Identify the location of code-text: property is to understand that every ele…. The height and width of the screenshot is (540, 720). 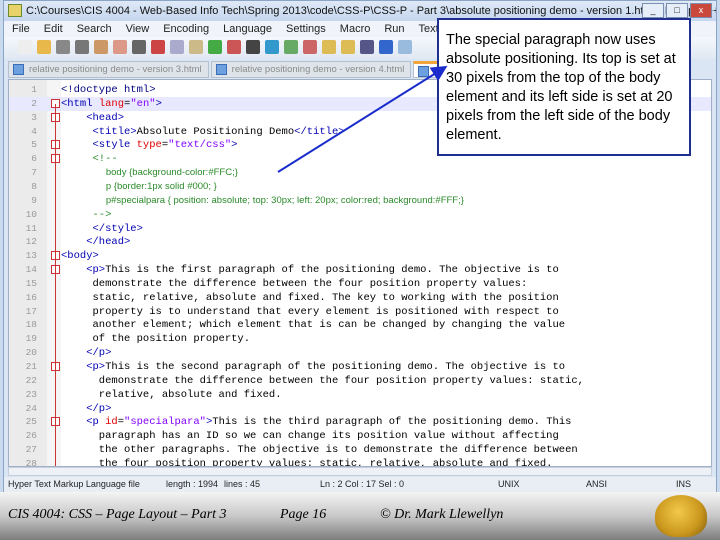
(310, 312).